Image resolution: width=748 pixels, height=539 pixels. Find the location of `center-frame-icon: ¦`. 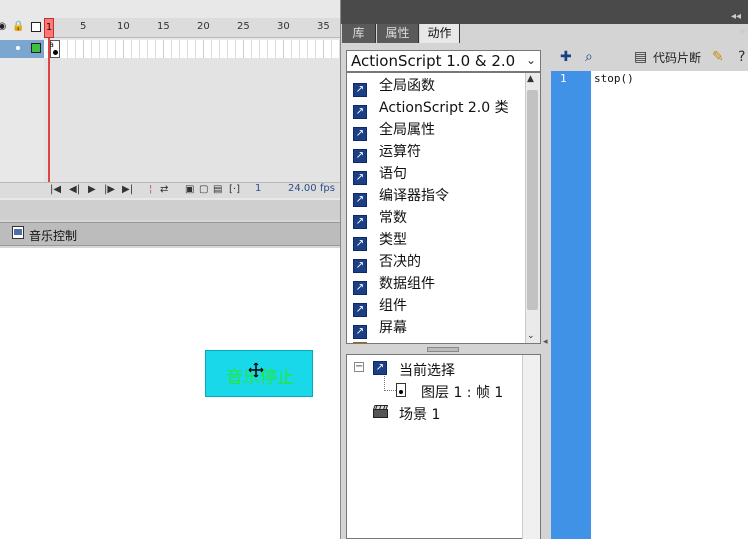

center-frame-icon: ¦ is located at coordinates (150, 190).